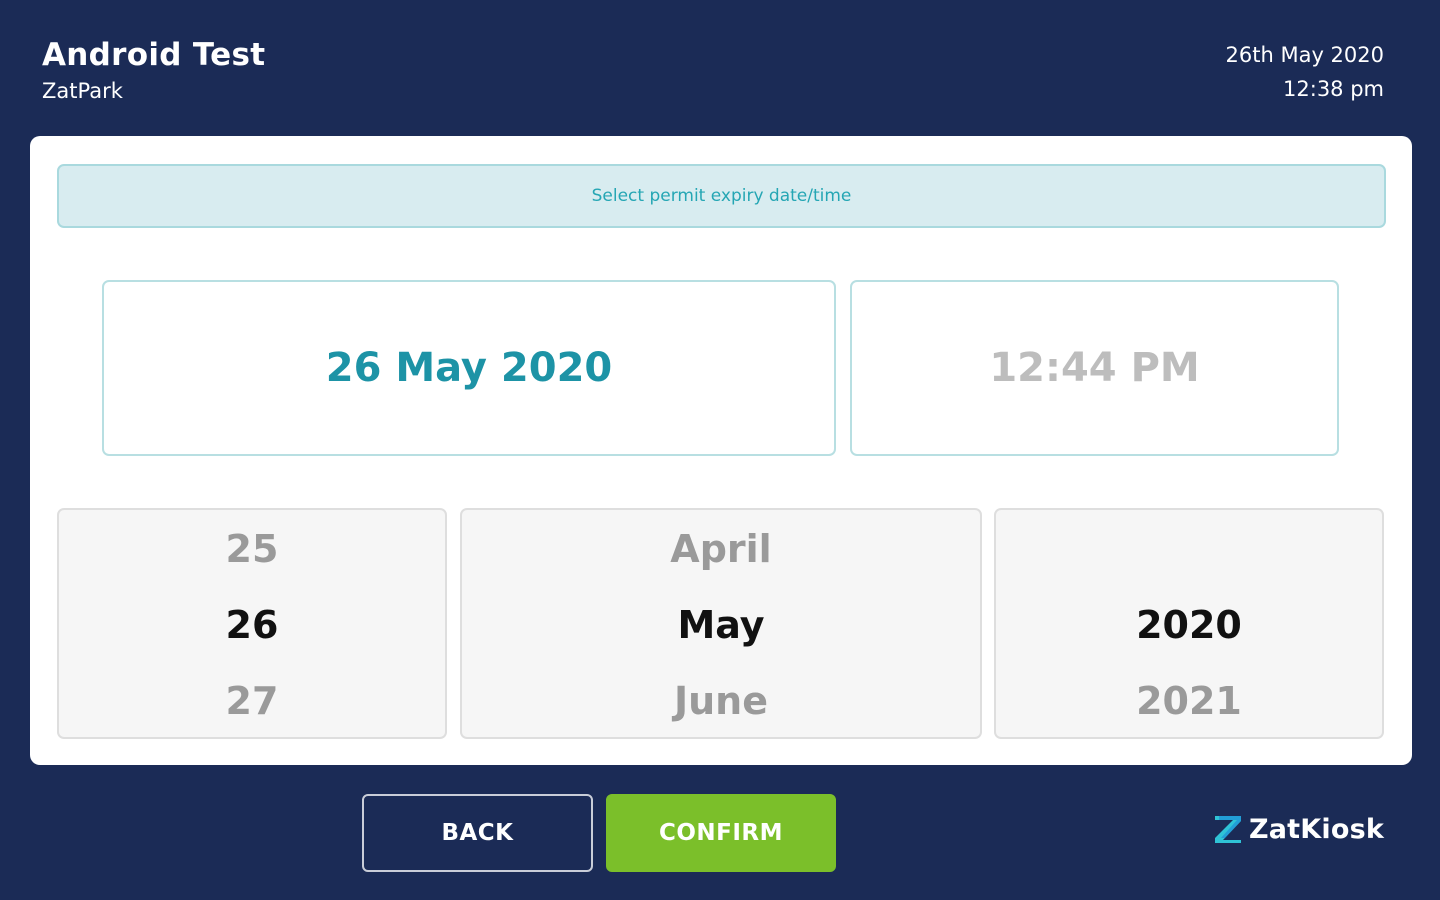  What do you see at coordinates (721, 833) in the screenshot?
I see `confirm-button: CONFIRM` at bounding box center [721, 833].